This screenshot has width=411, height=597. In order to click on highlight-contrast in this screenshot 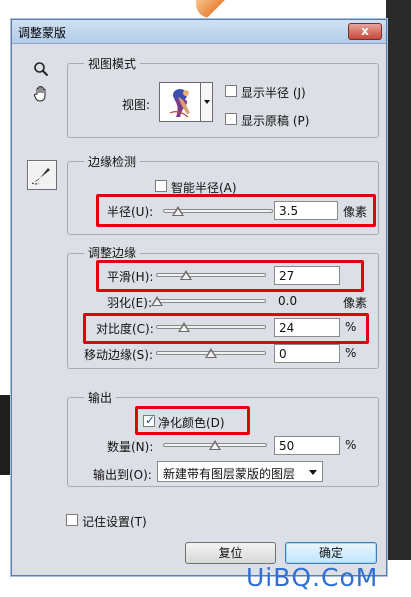, I will do `click(226, 328)`.